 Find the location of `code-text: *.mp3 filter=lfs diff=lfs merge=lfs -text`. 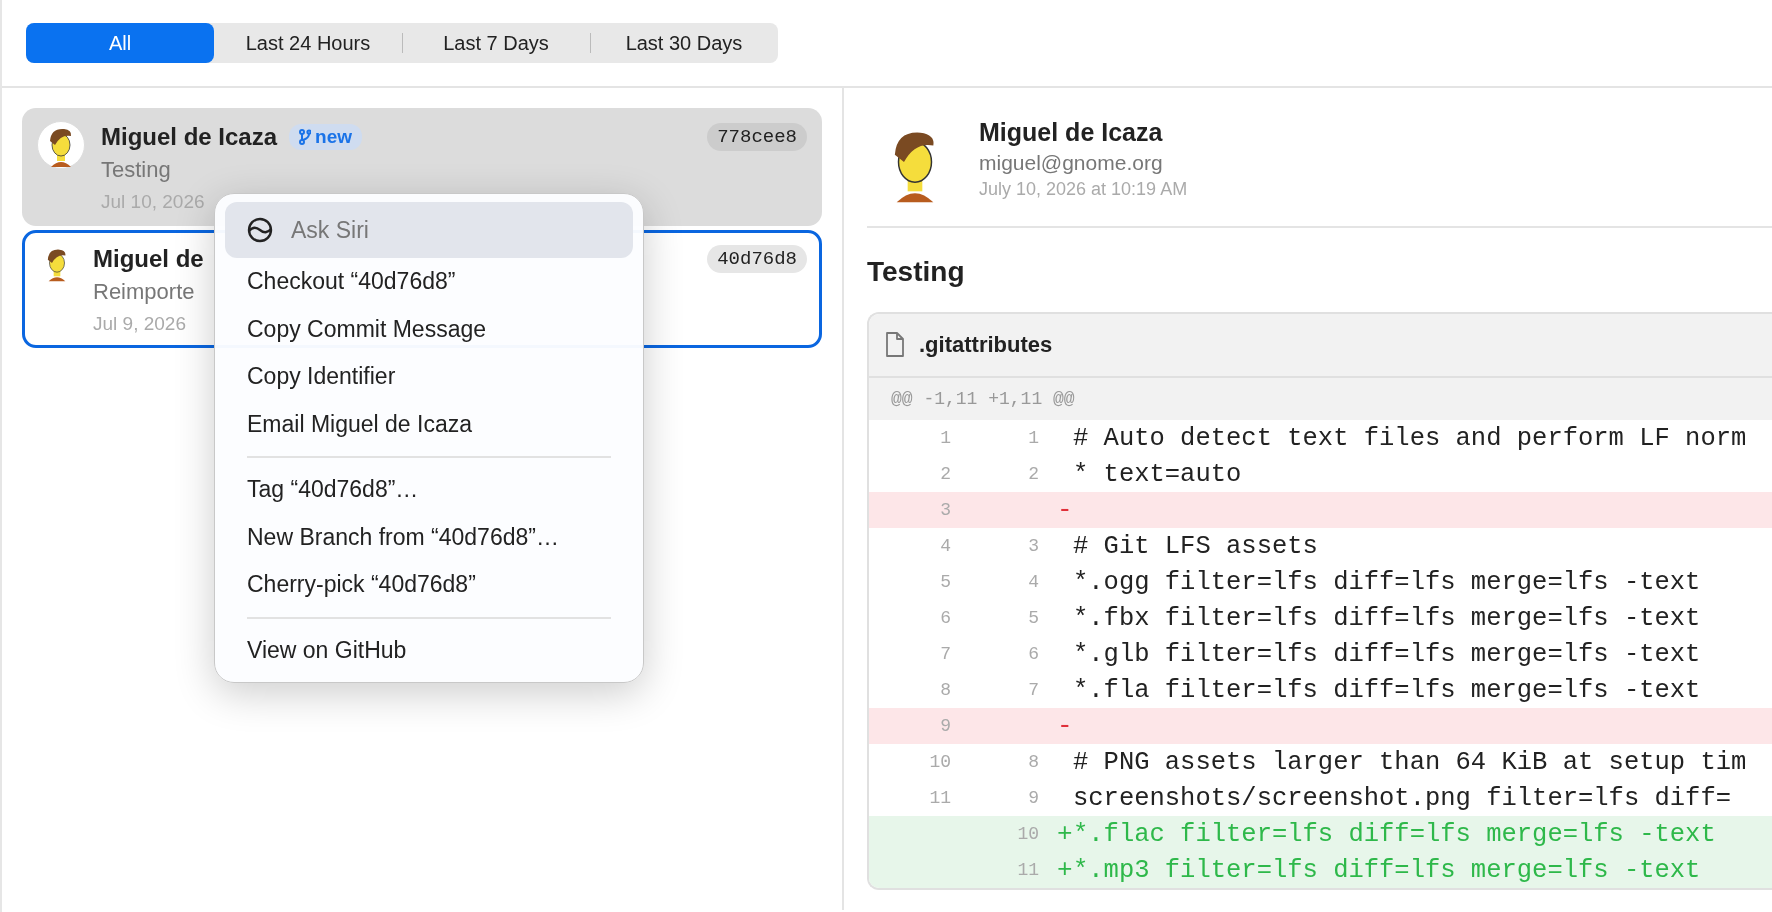

code-text: *.mp3 filter=lfs diff=lfs merge=lfs -text is located at coordinates (1387, 870).